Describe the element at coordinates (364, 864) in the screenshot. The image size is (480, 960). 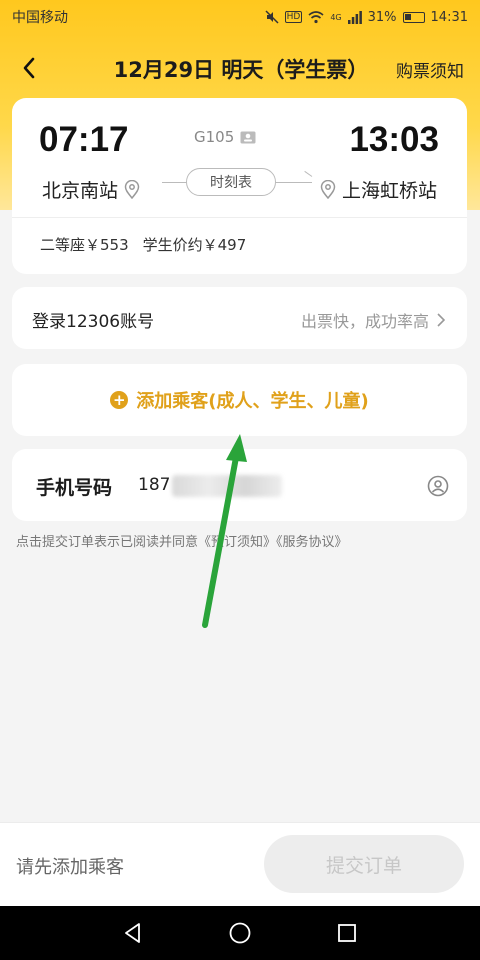
I see `submit-order-button: 提交订单` at that location.